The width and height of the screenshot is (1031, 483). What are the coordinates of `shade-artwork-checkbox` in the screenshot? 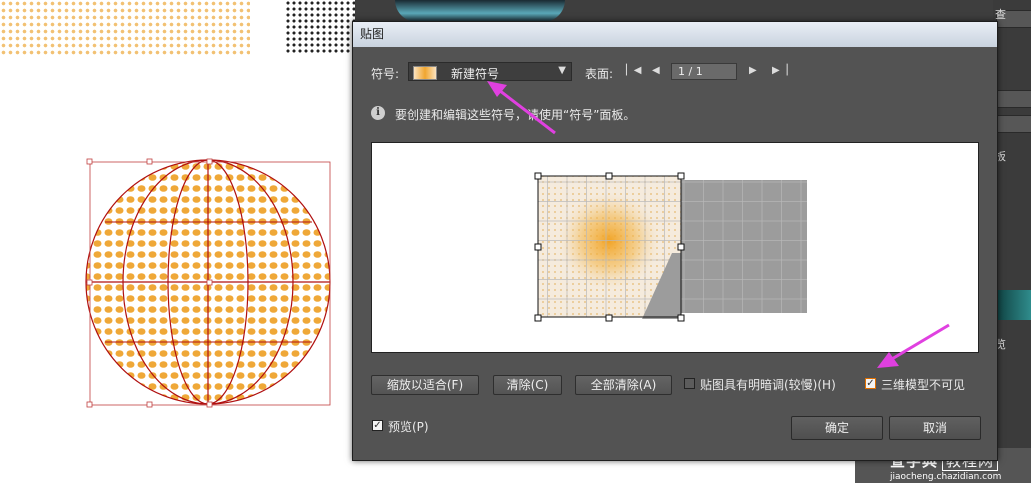 It's located at (689, 383).